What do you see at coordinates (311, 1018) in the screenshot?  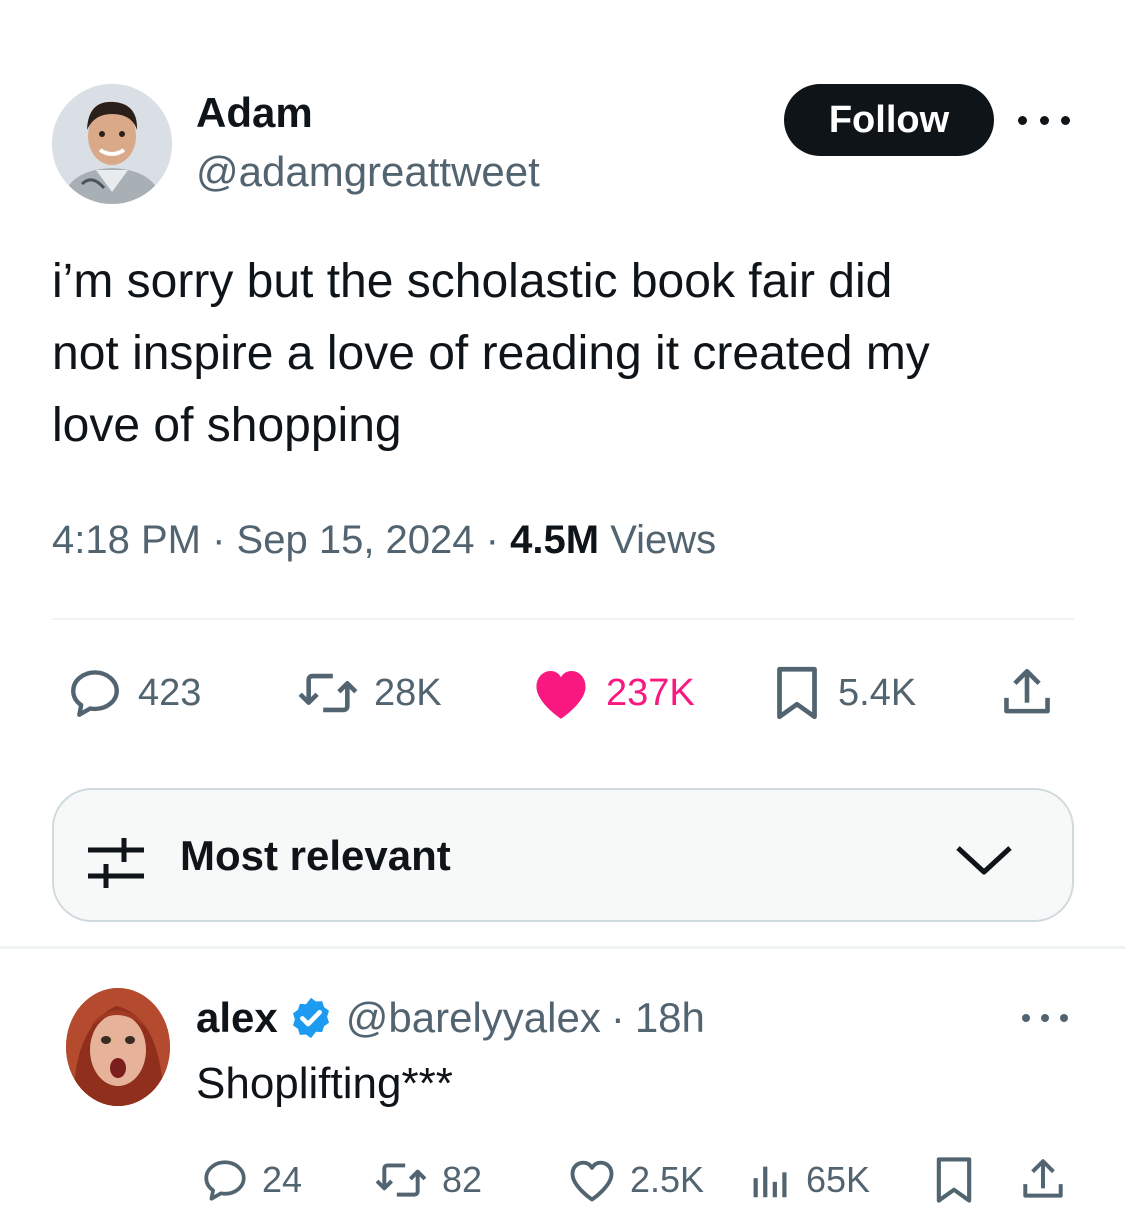 I see `verified-badge-icon` at bounding box center [311, 1018].